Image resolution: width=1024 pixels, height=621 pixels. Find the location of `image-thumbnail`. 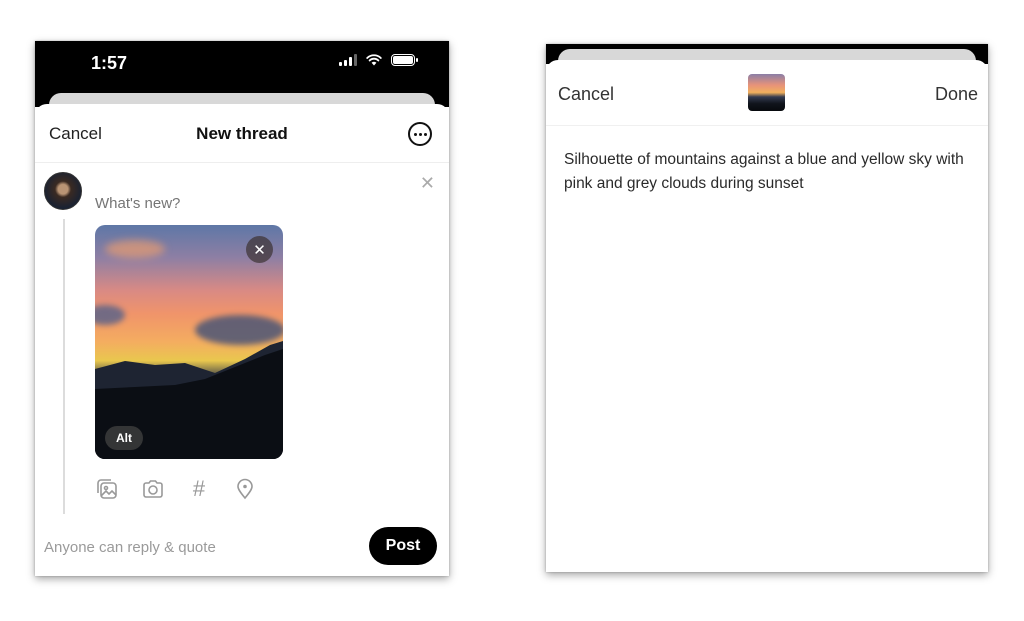

image-thumbnail is located at coordinates (766, 92).